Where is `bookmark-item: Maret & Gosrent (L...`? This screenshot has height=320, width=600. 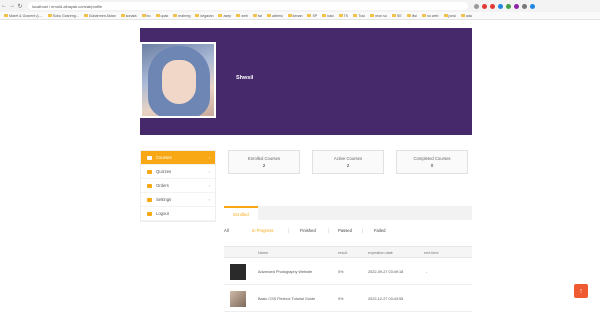
bookmark-item: Maret & Gosrent (L... is located at coordinates (23, 16).